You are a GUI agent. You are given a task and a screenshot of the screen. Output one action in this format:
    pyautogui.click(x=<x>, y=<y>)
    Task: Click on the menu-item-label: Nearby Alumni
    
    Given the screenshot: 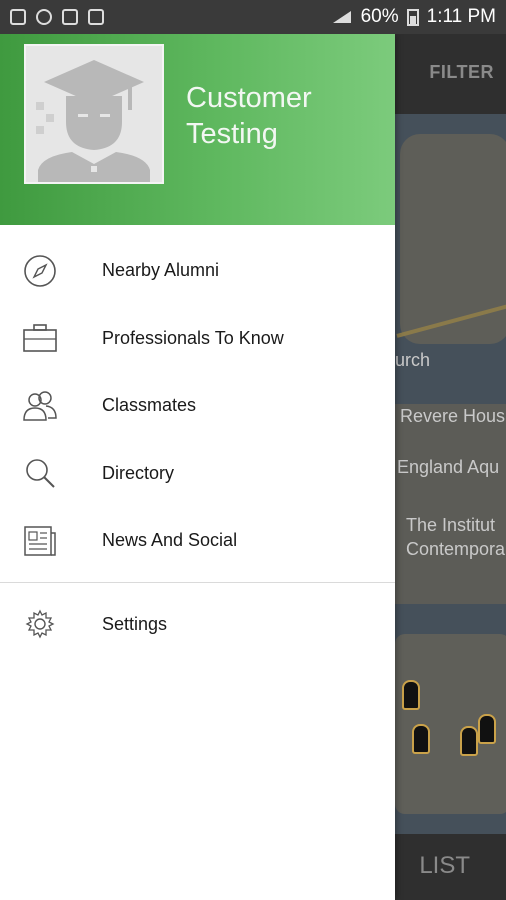 What is the action you would take?
    pyautogui.click(x=161, y=270)
    